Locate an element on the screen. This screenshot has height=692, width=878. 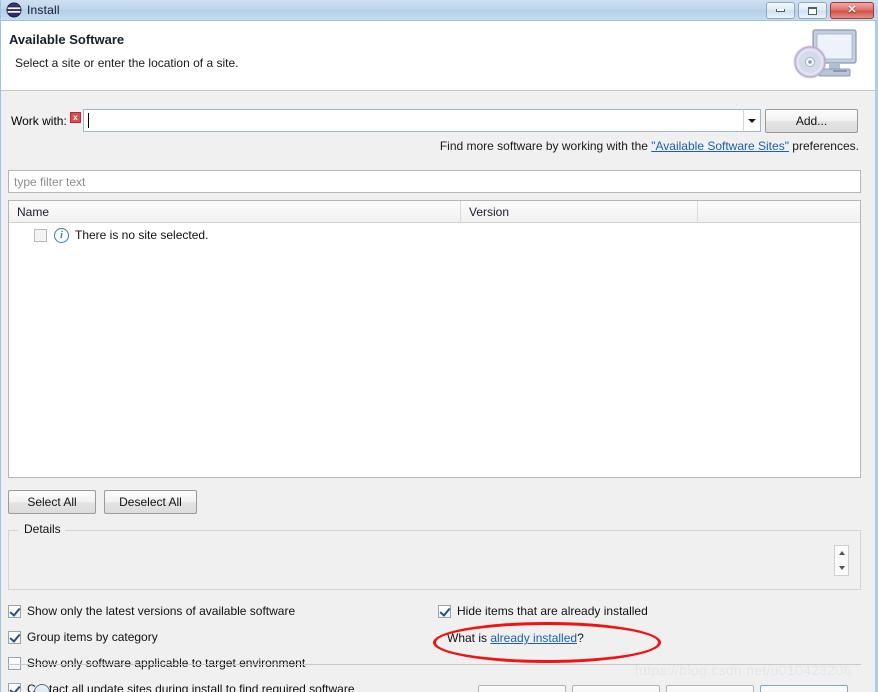
work-with-label: Work with: is located at coordinates (39, 121).